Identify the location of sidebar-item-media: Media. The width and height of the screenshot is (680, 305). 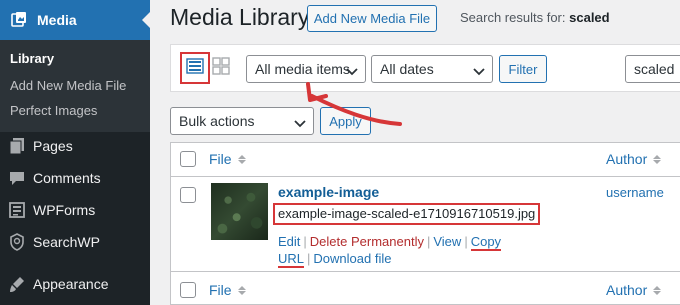
(75, 20).